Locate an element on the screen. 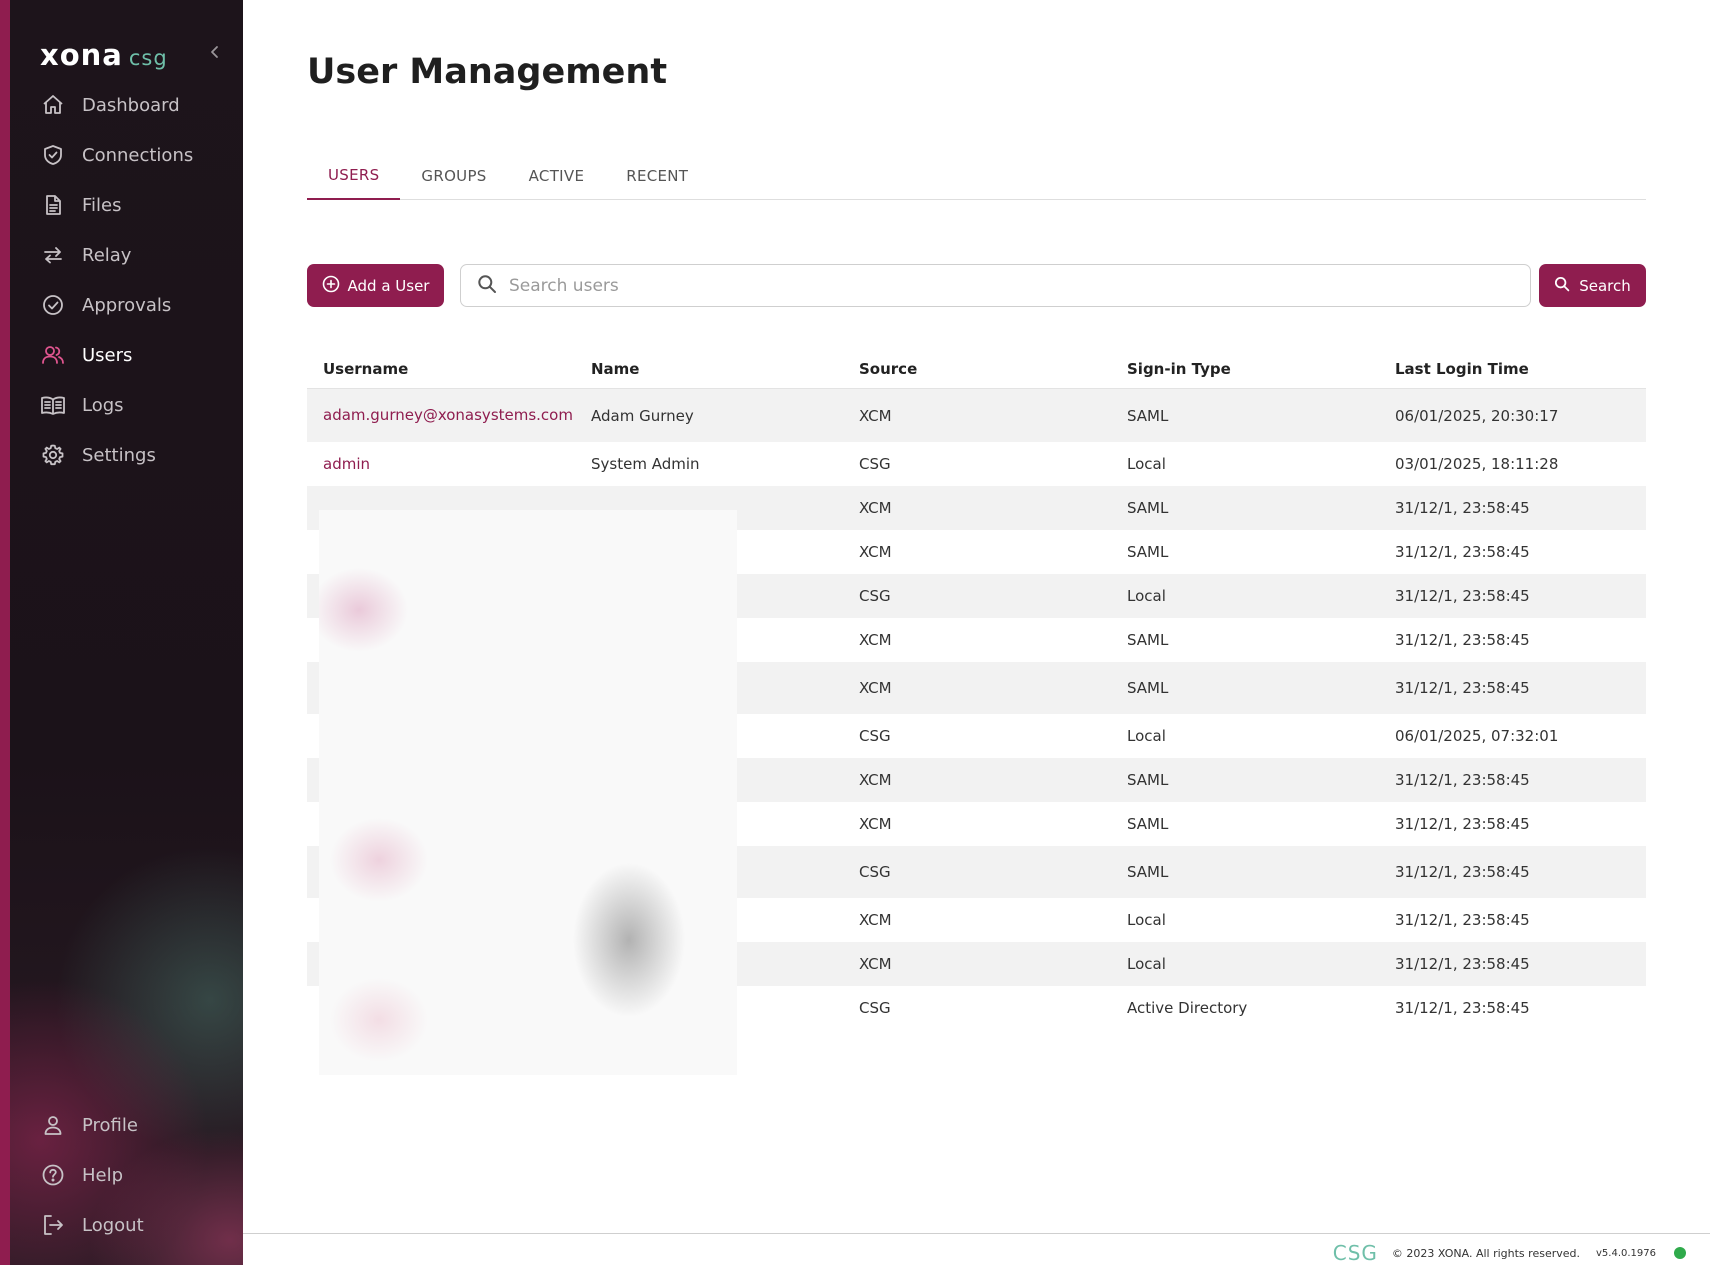 This screenshot has width=1710, height=1265. username-cell: admin is located at coordinates (441, 464).